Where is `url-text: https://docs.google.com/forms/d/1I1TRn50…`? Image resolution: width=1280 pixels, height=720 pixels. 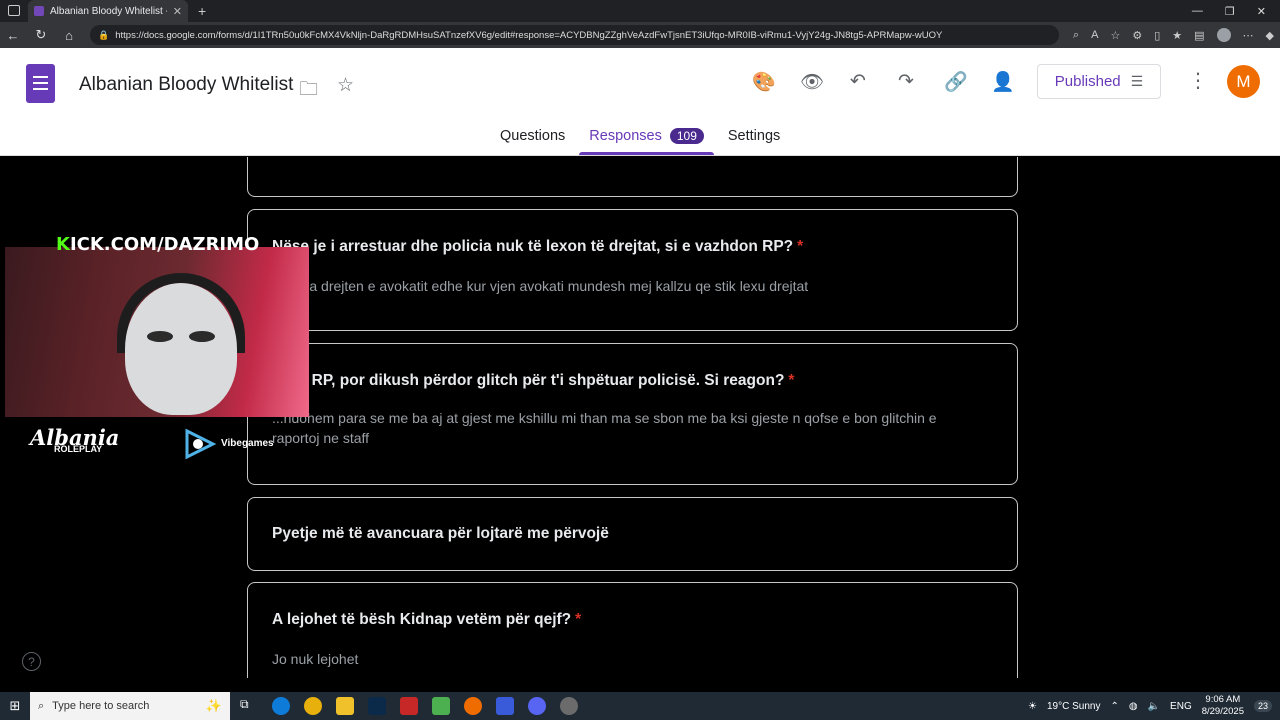 url-text: https://docs.google.com/forms/d/1I1TRn50… is located at coordinates (529, 35).